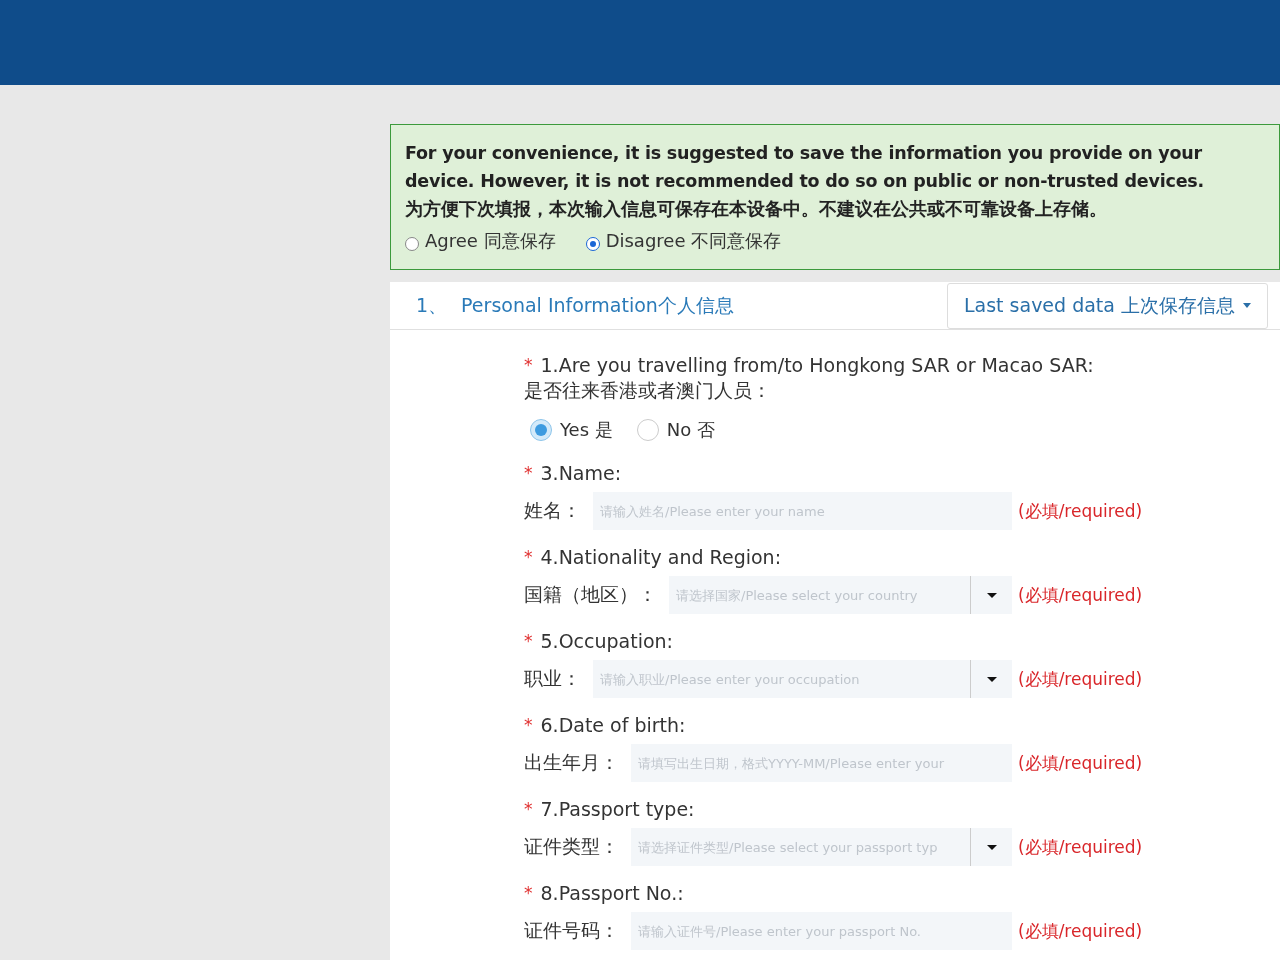 Image resolution: width=1280 pixels, height=960 pixels. I want to click on field-label: 国籍（地区）：, so click(590, 594).